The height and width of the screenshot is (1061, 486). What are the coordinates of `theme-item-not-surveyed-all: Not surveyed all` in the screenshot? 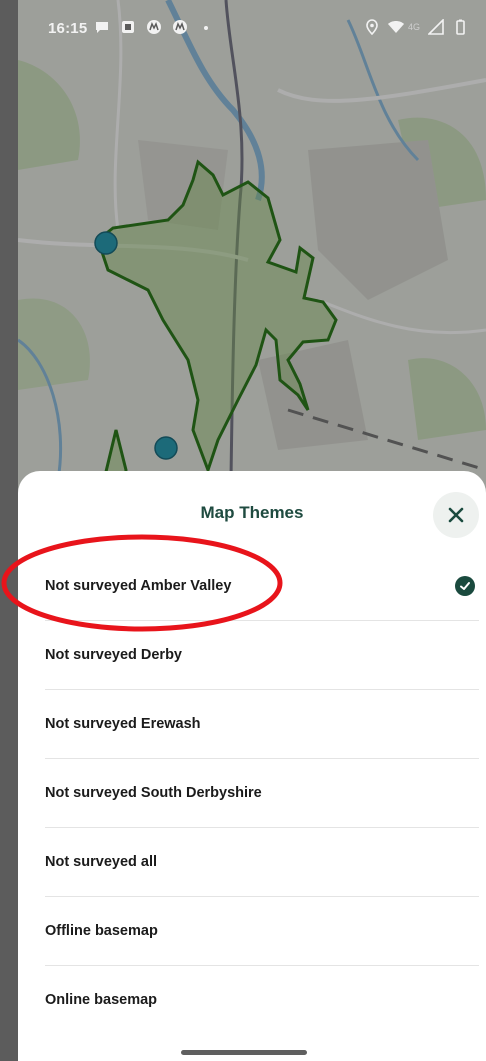 It's located at (262, 862).